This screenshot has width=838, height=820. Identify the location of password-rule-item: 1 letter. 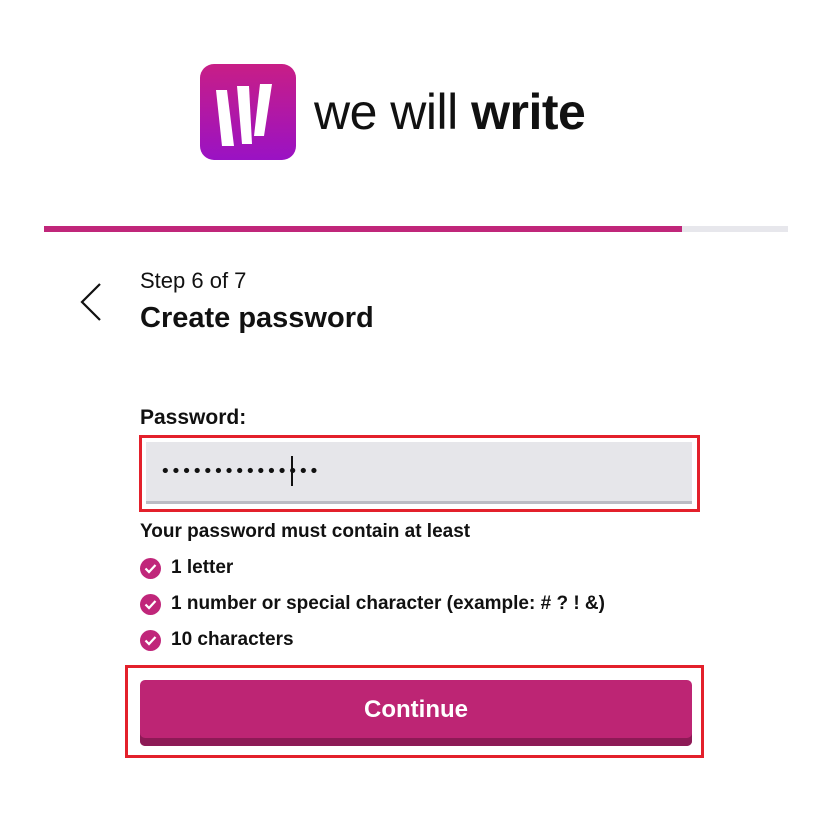
(186, 568).